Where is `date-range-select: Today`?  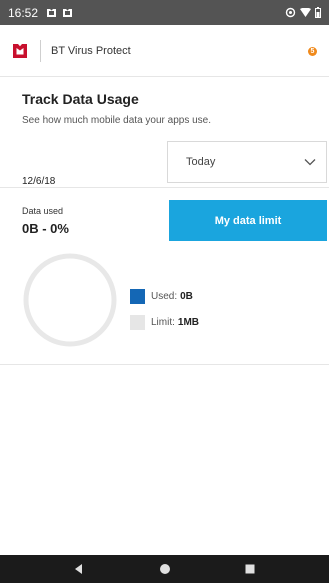
date-range-select: Today is located at coordinates (247, 162).